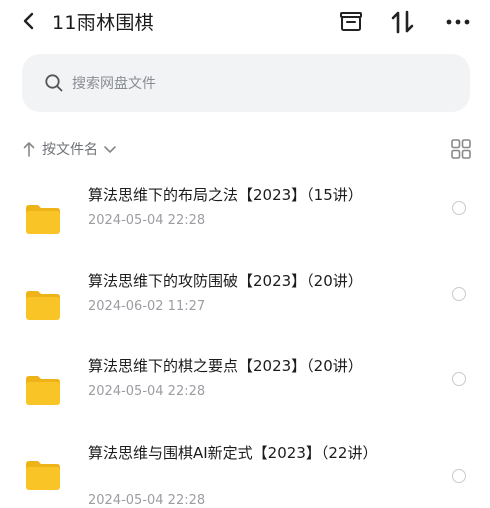  What do you see at coordinates (225, 366) in the screenshot?
I see `file-name: 算法思维下的棋之要点【2023】（20讲）` at bounding box center [225, 366].